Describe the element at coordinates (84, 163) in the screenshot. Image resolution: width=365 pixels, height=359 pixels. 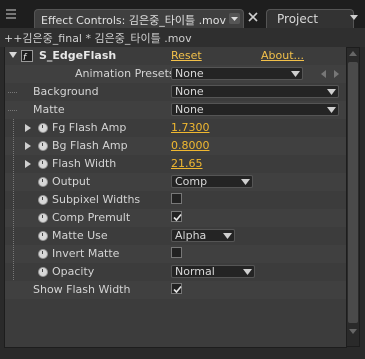
I see `flash-width-label: Flash Width` at that location.